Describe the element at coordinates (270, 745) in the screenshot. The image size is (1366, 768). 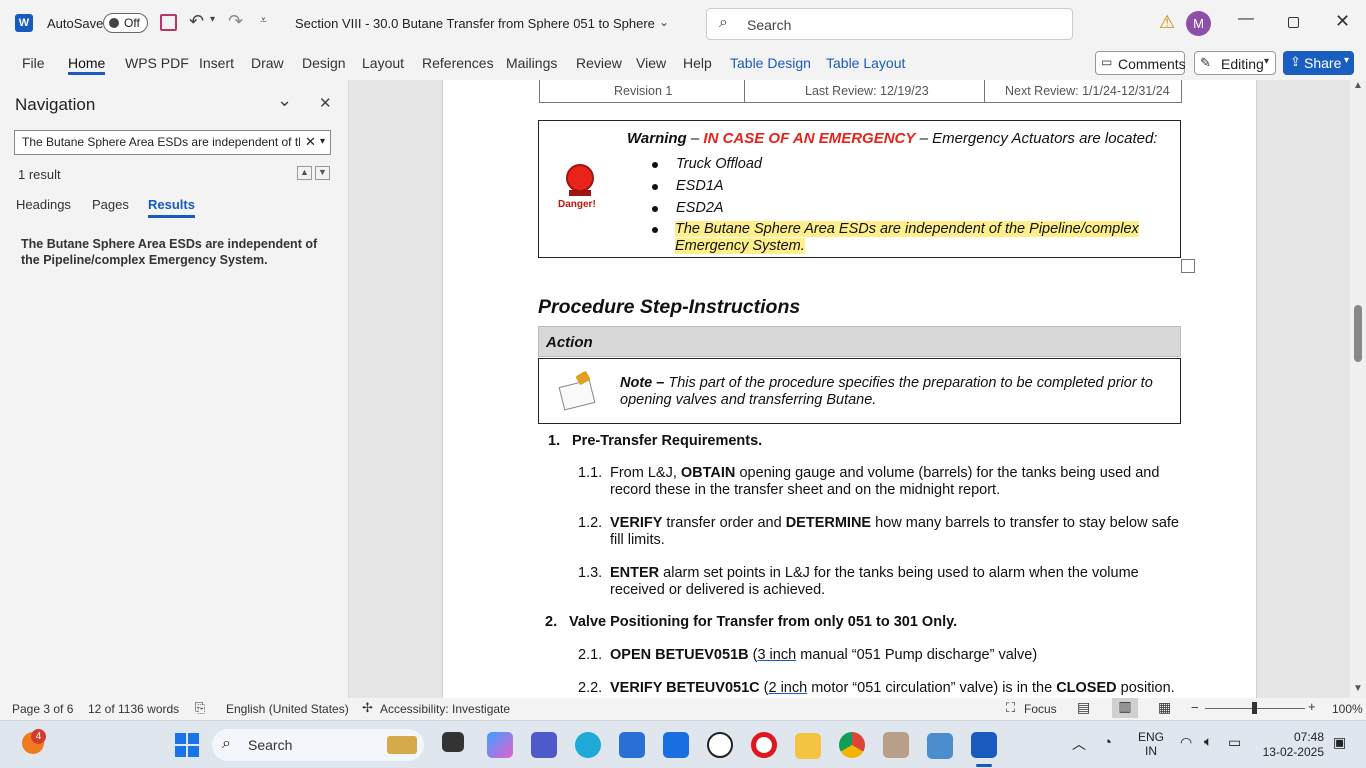
I see `taskbar-search-label: Search` at that location.